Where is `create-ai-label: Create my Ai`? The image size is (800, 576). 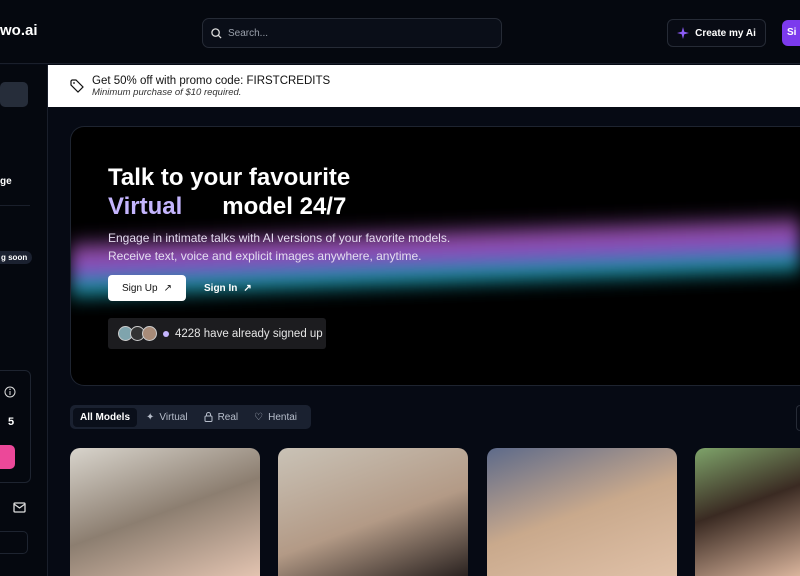 create-ai-label: Create my Ai is located at coordinates (725, 33).